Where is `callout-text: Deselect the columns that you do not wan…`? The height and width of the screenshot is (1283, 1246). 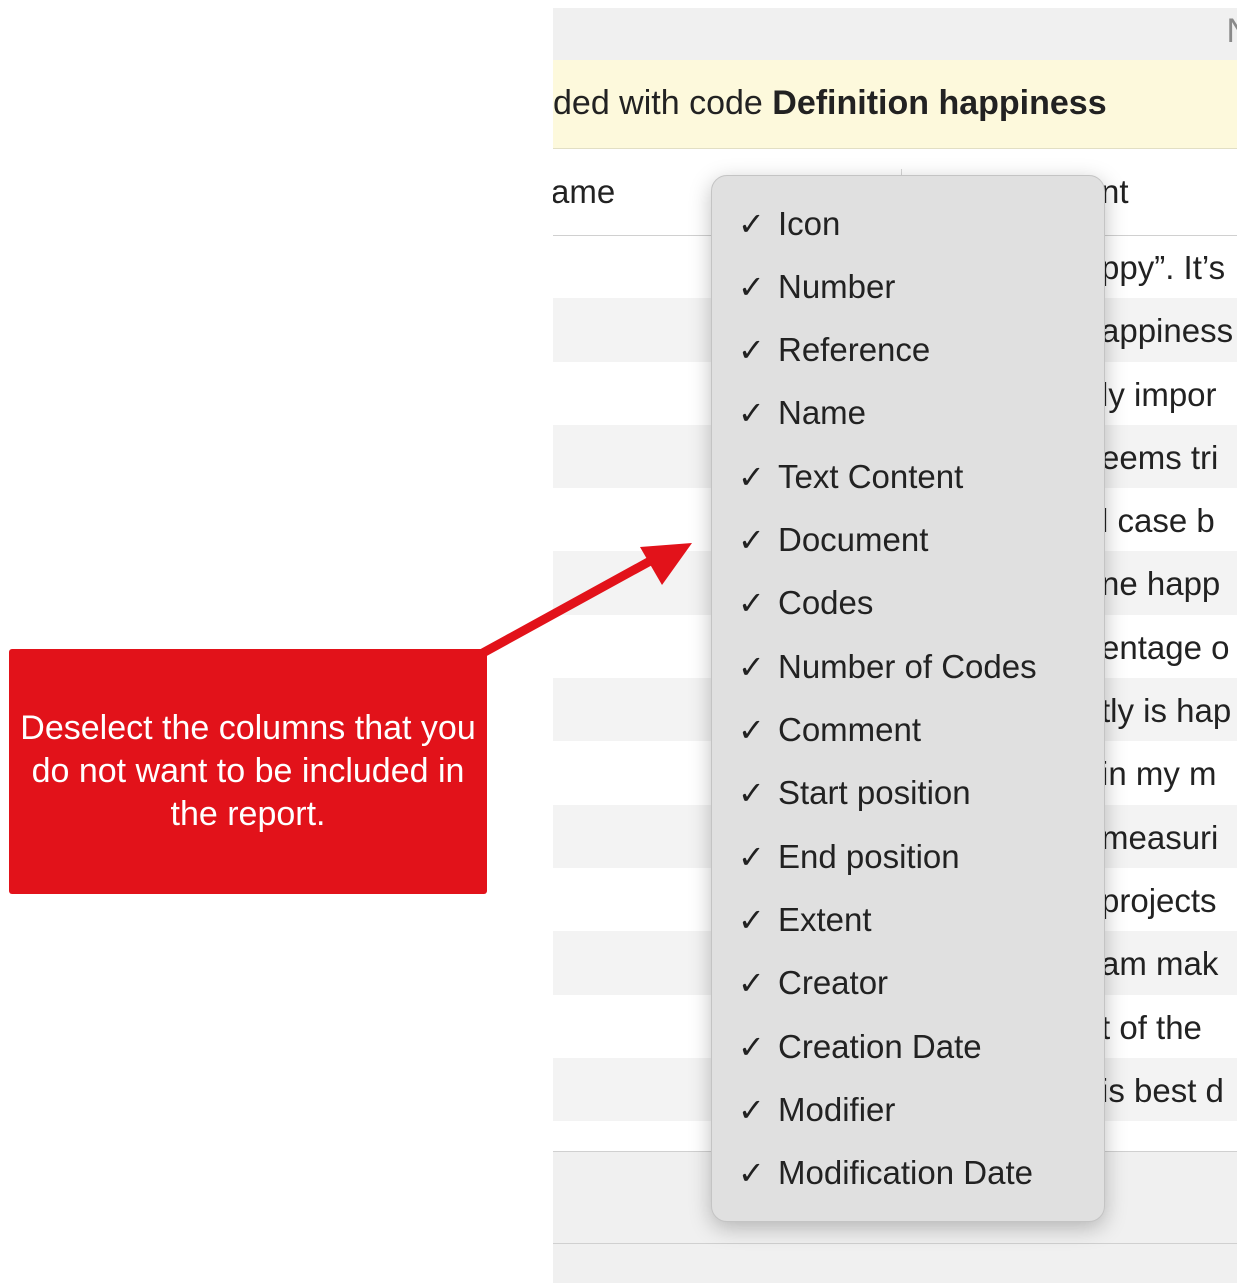 callout-text: Deselect the columns that you do not wan… is located at coordinates (248, 771).